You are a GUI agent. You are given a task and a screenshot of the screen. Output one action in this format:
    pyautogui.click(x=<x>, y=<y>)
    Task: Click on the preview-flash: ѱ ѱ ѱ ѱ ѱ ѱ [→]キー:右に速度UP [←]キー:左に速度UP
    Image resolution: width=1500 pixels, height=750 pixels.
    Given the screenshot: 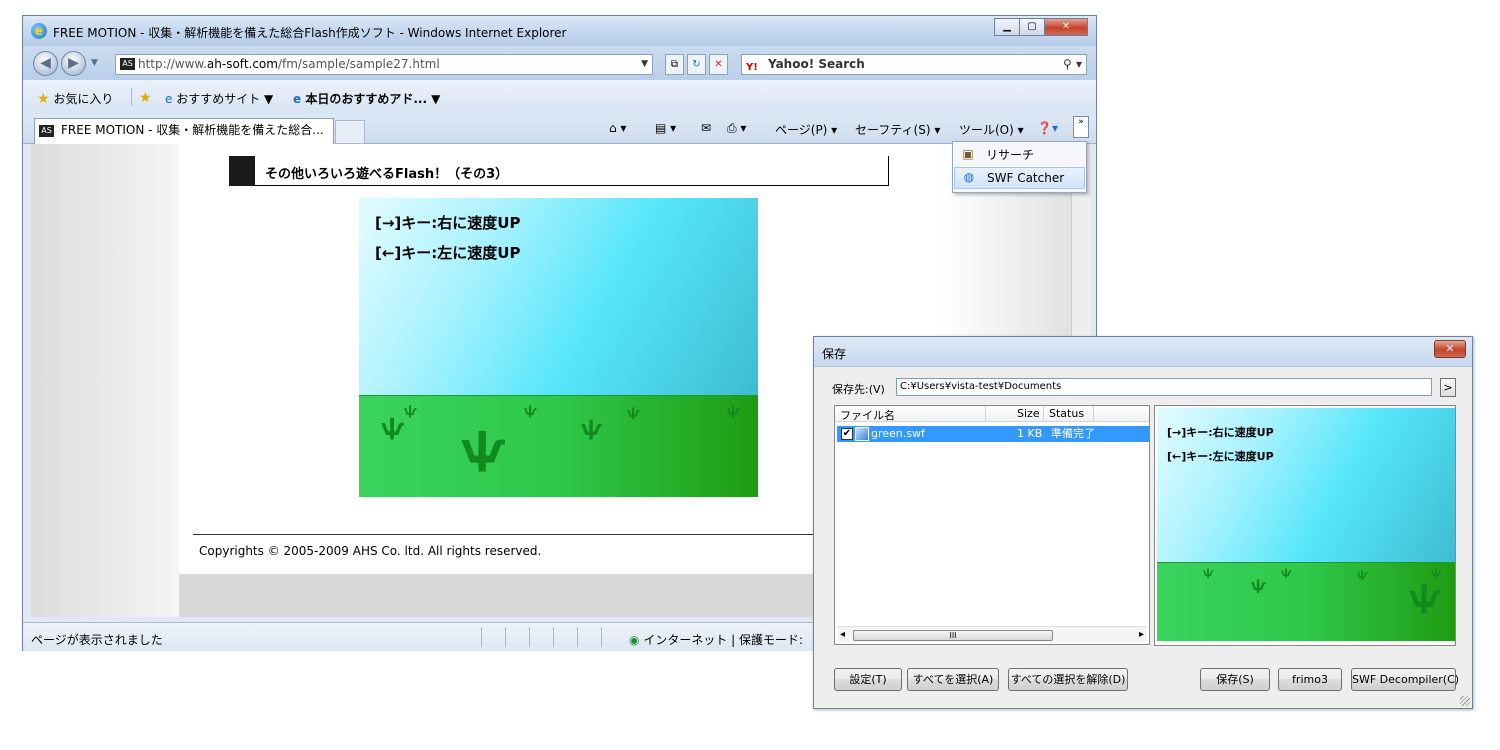 What is the action you would take?
    pyautogui.click(x=1306, y=524)
    